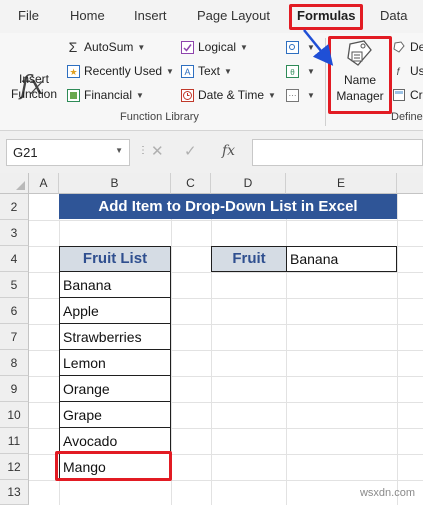 Image resolution: width=423 pixels, height=505 pixels. What do you see at coordinates (143, 150) in the screenshot?
I see `formula-bar-grip-icon: ⋮` at bounding box center [143, 150].